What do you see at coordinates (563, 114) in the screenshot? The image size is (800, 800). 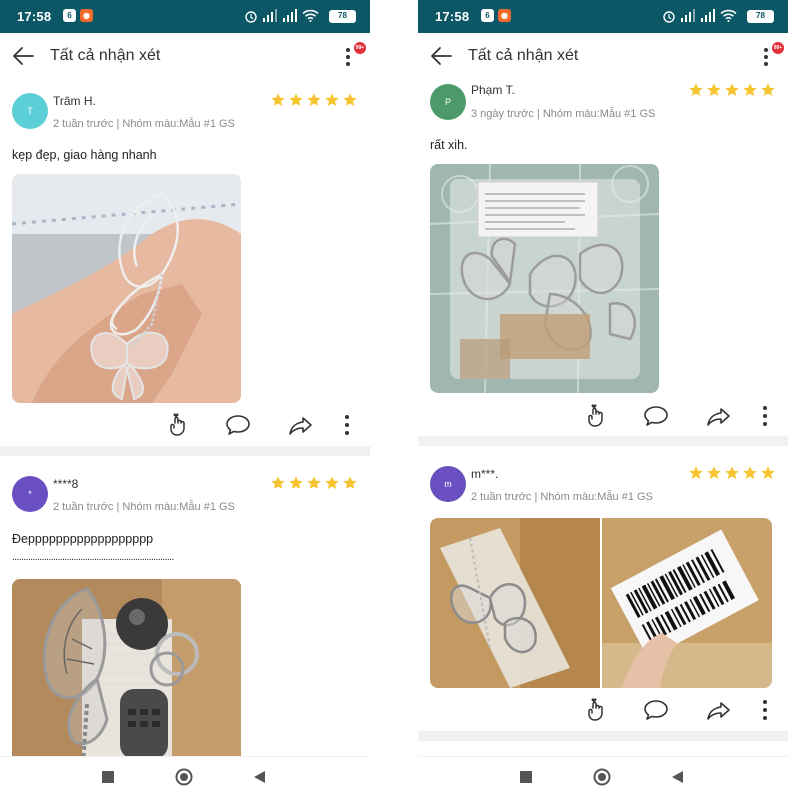 I see `review-meta: 3 ngày trước | Nhóm màu:Mẫu #1 GS` at bounding box center [563, 114].